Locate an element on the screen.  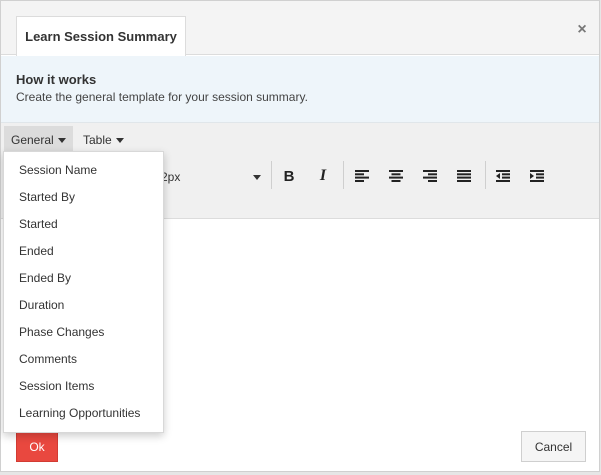
general-menu-label: General is located at coordinates (32, 139).